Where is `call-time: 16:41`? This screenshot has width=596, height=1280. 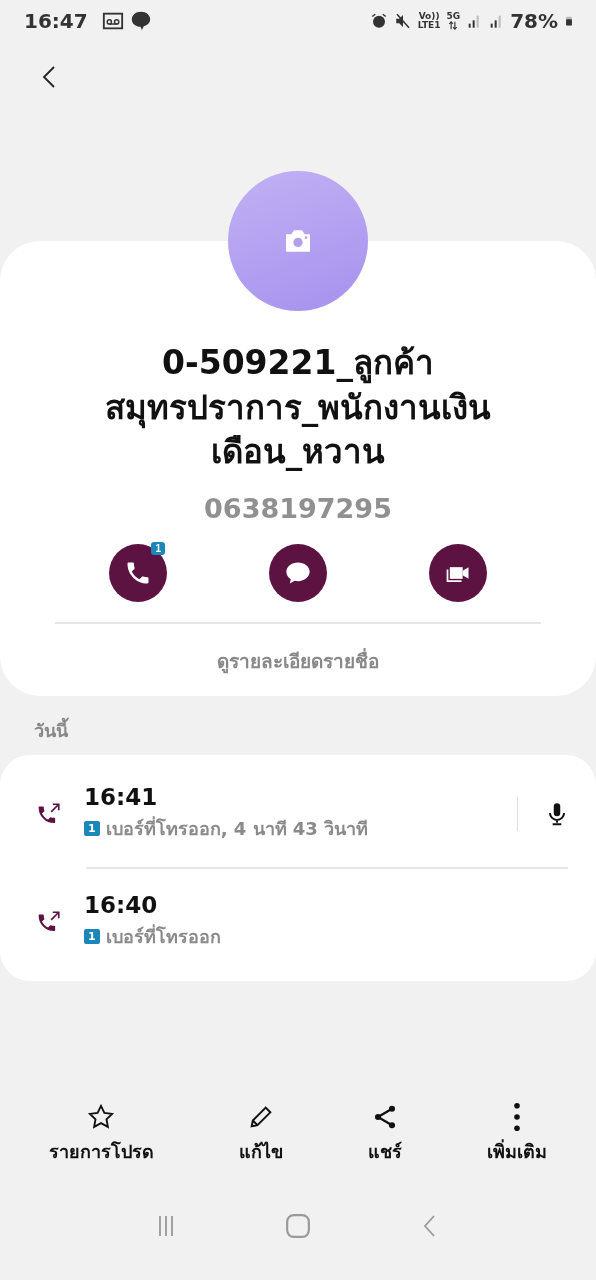
call-time: 16:41 is located at coordinates (121, 797).